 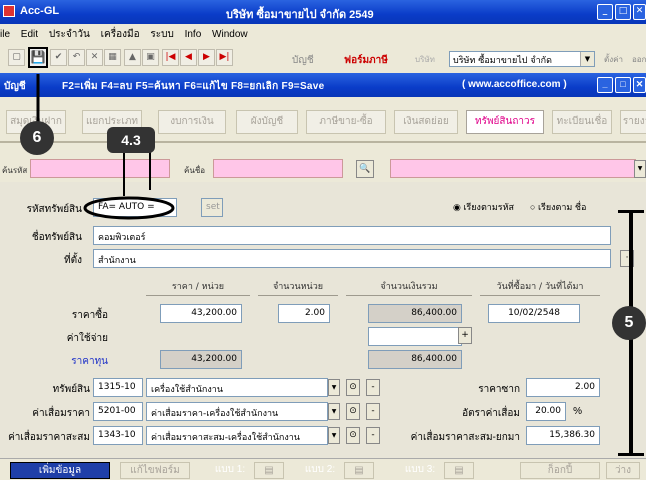 I want to click on range-marker-top, so click(x=631, y=211).